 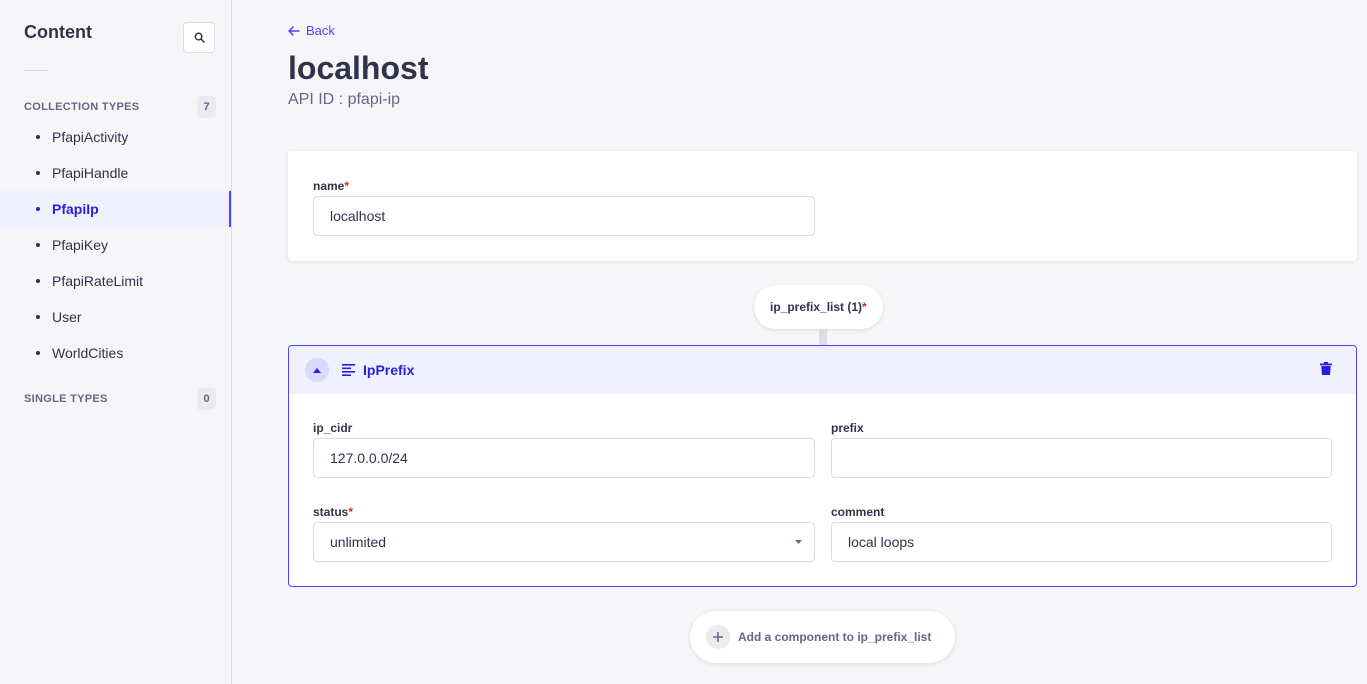 I want to click on prefix-field-label: prefix, so click(x=847, y=428).